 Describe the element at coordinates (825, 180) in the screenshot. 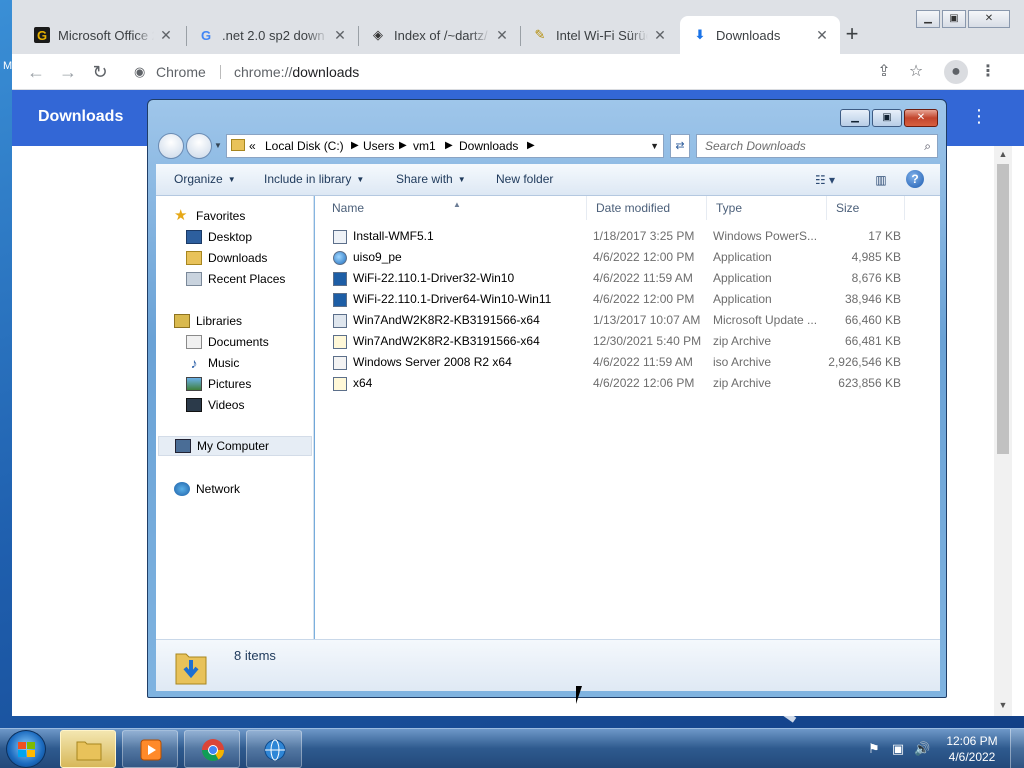

I see `view-options-icon: ☷ ▾` at that location.